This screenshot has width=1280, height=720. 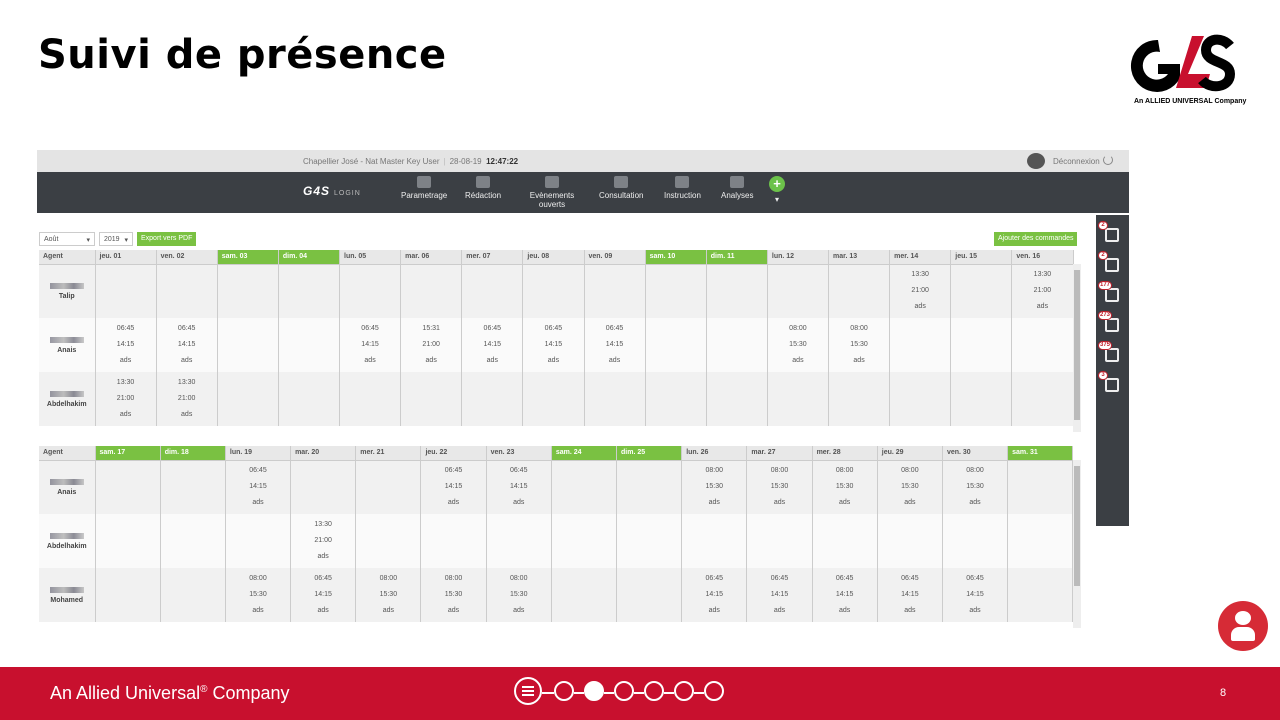 What do you see at coordinates (1076, 161) in the screenshot?
I see `logout-link: Déconnexion` at bounding box center [1076, 161].